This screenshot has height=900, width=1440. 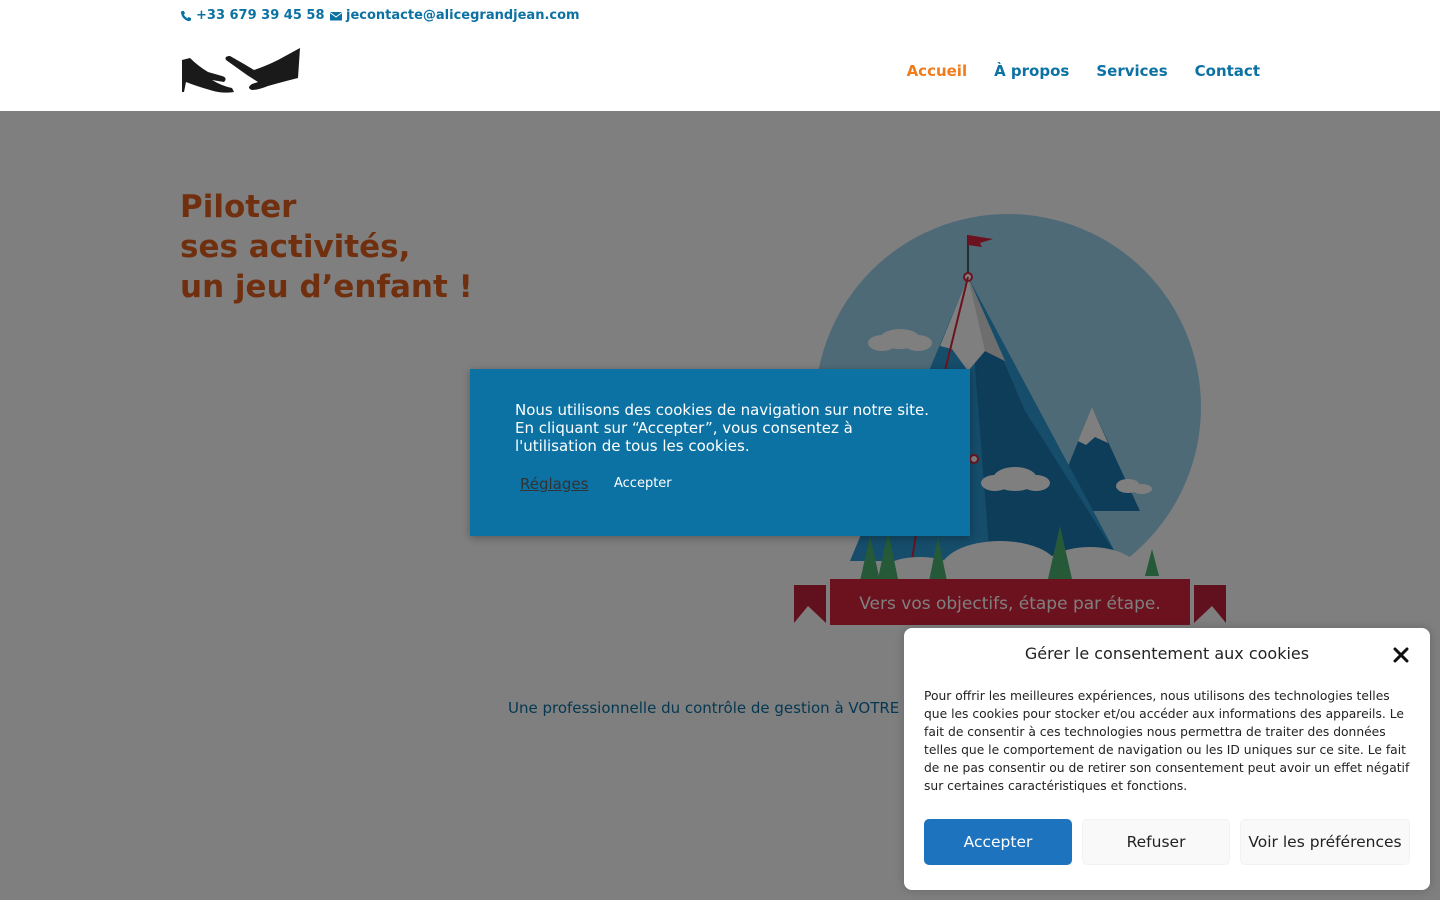 What do you see at coordinates (260, 15) in the screenshot?
I see `phone-number: +33 679 39 45 58` at bounding box center [260, 15].